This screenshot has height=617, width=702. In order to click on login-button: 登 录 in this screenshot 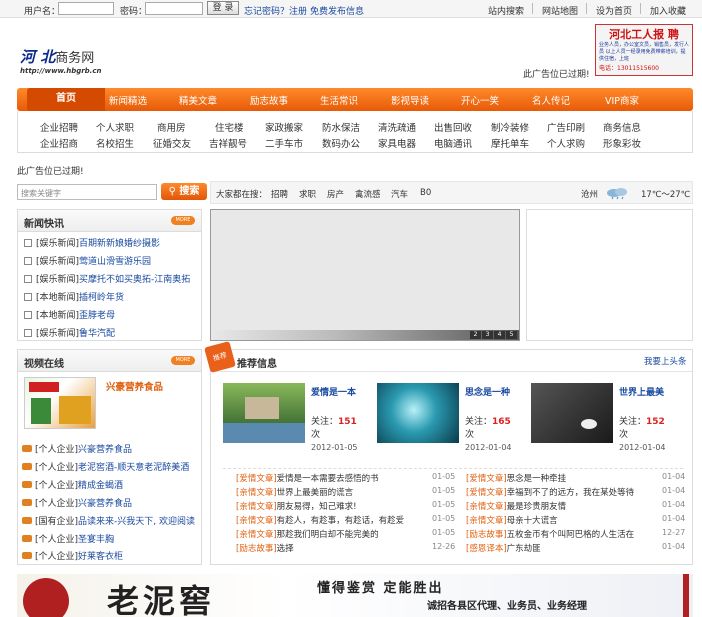, I will do `click(223, 8)`.